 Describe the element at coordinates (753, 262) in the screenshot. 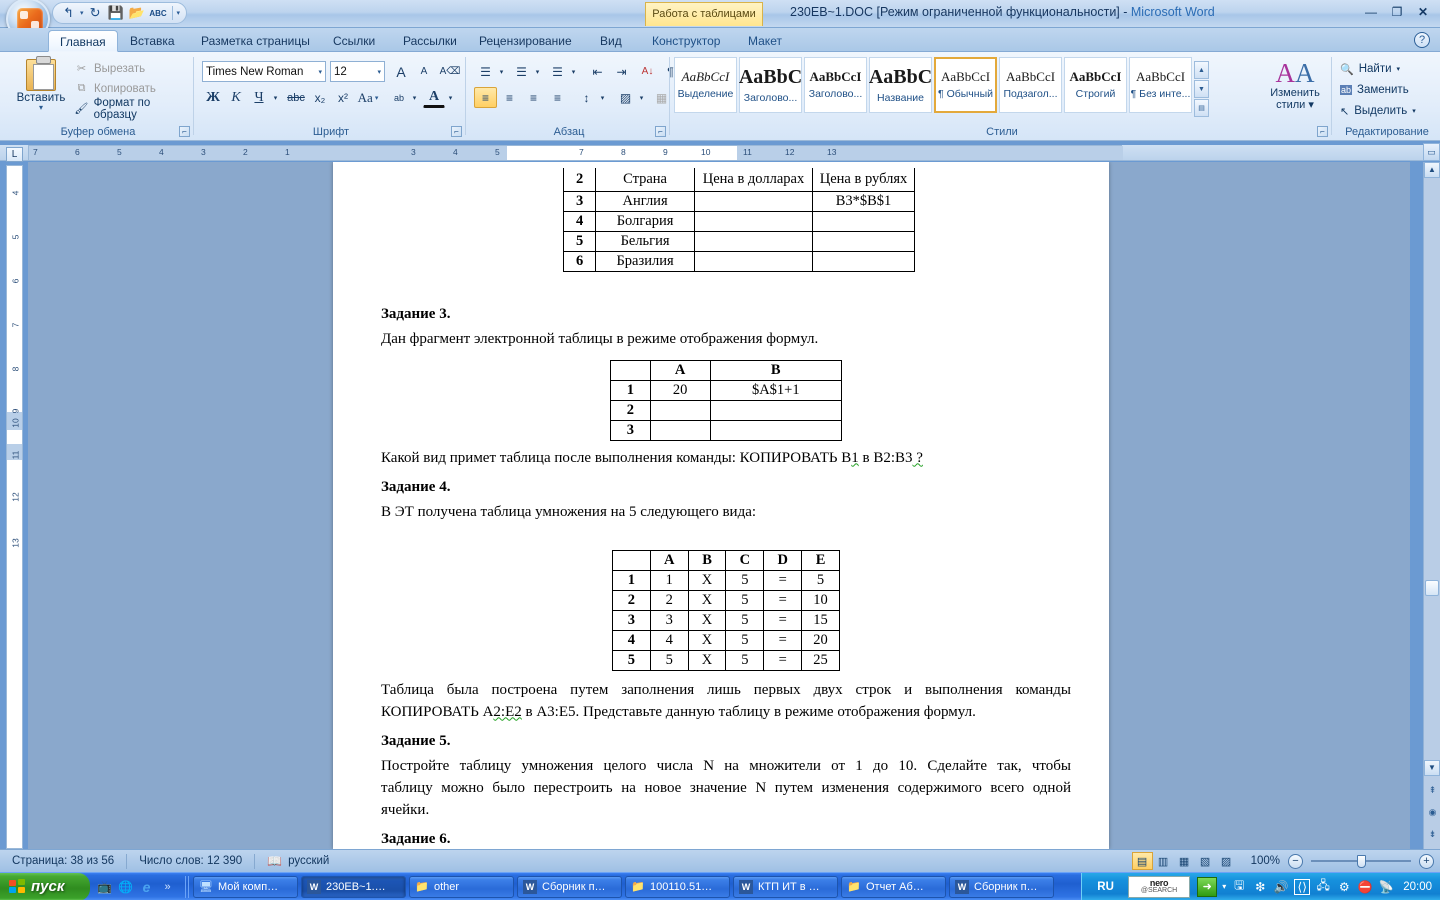

I see `cell-usd` at that location.